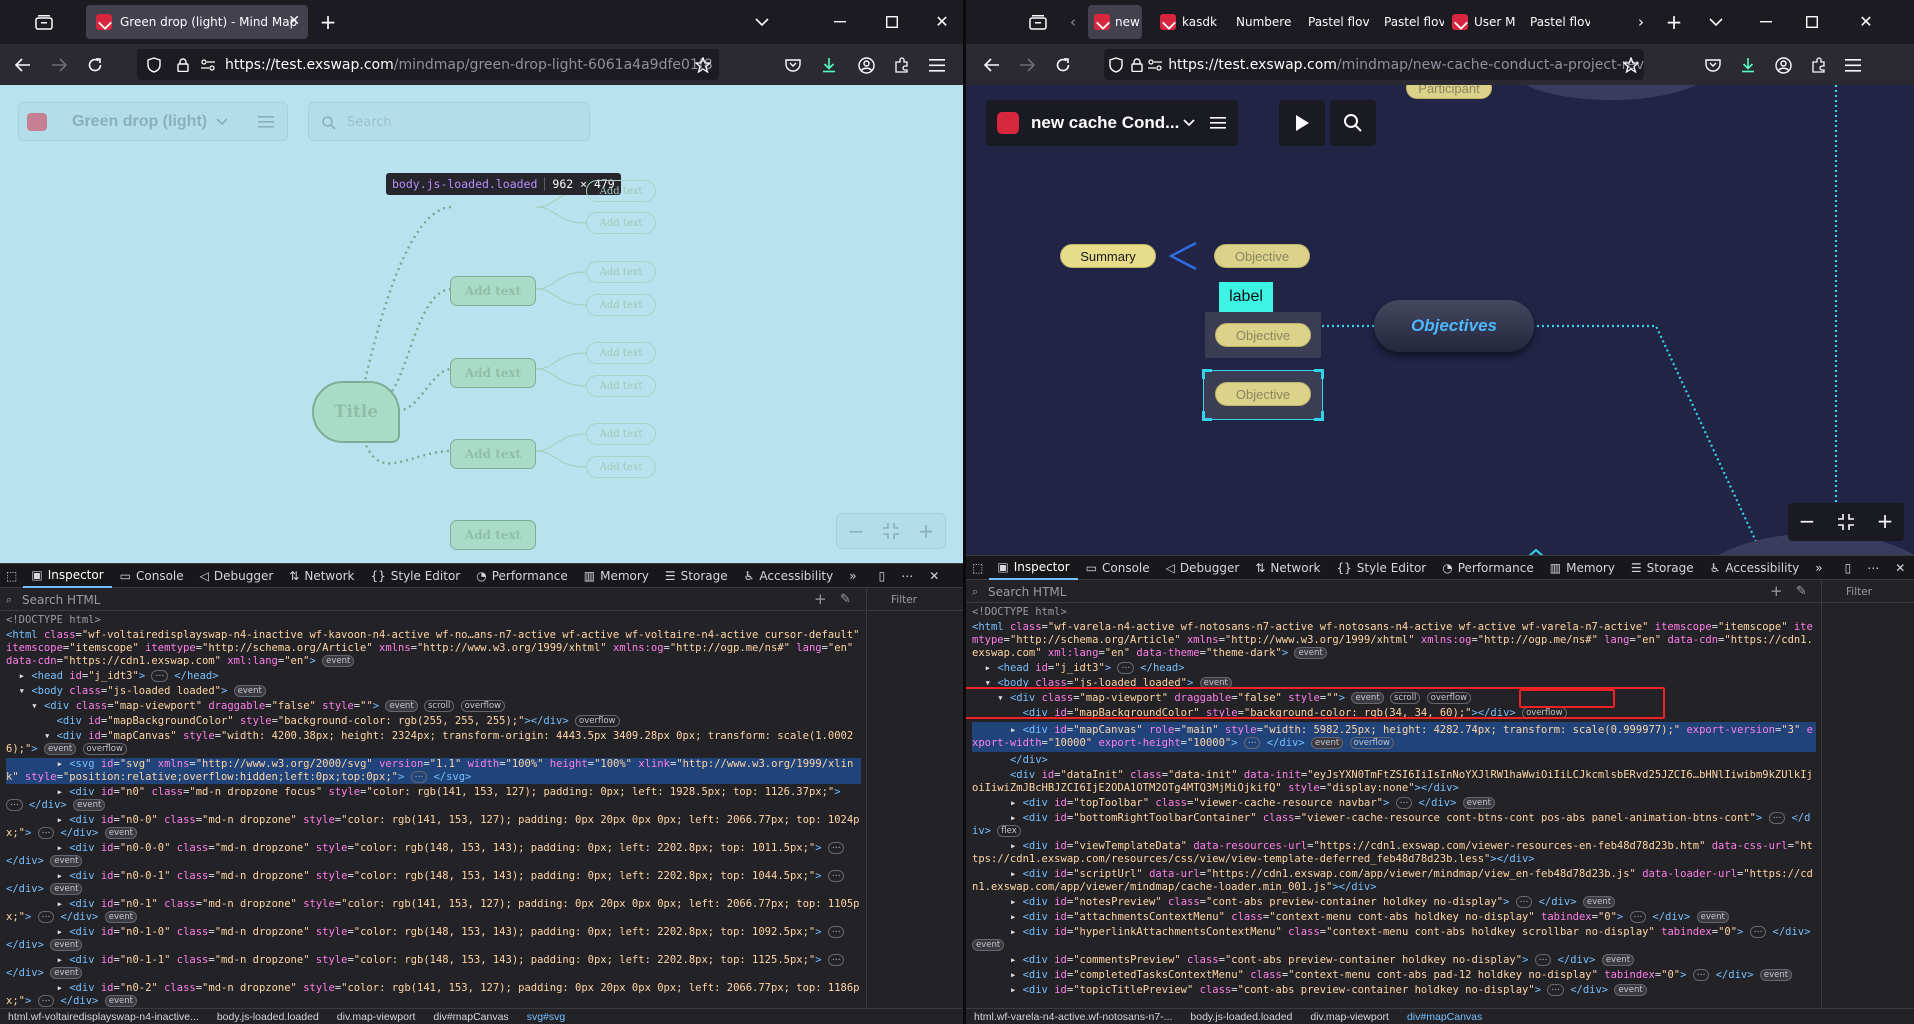  I want to click on pocket-icon, so click(1713, 65).